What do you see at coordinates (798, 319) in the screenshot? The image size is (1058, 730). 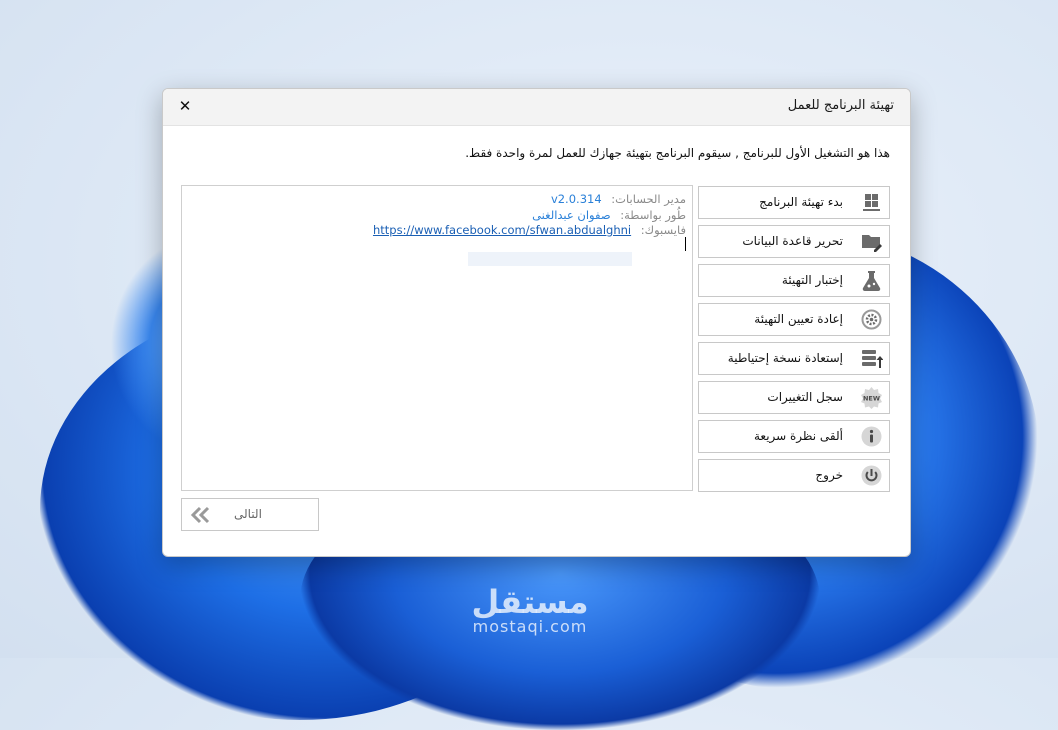 I see `reset-setup-label: إعادة تعيين التهيئة` at bounding box center [798, 319].